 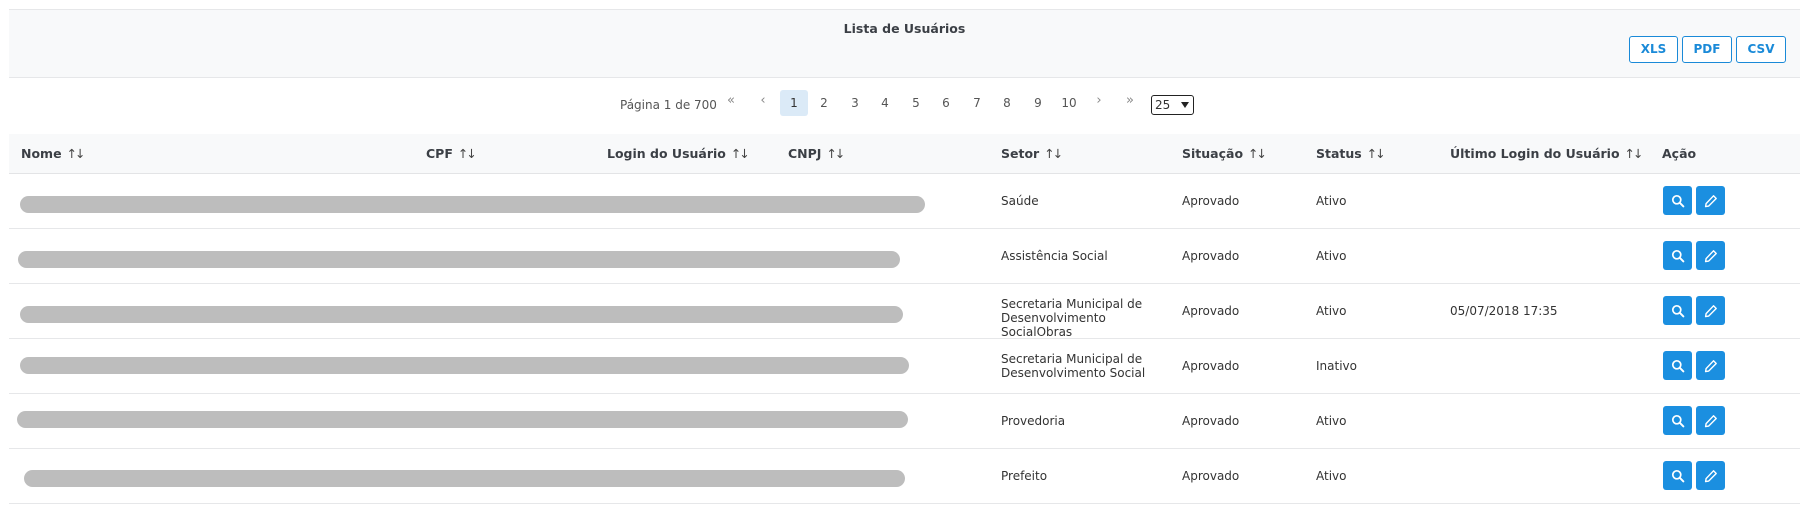 What do you see at coordinates (439, 153) in the screenshot?
I see `column-label: CPF` at bounding box center [439, 153].